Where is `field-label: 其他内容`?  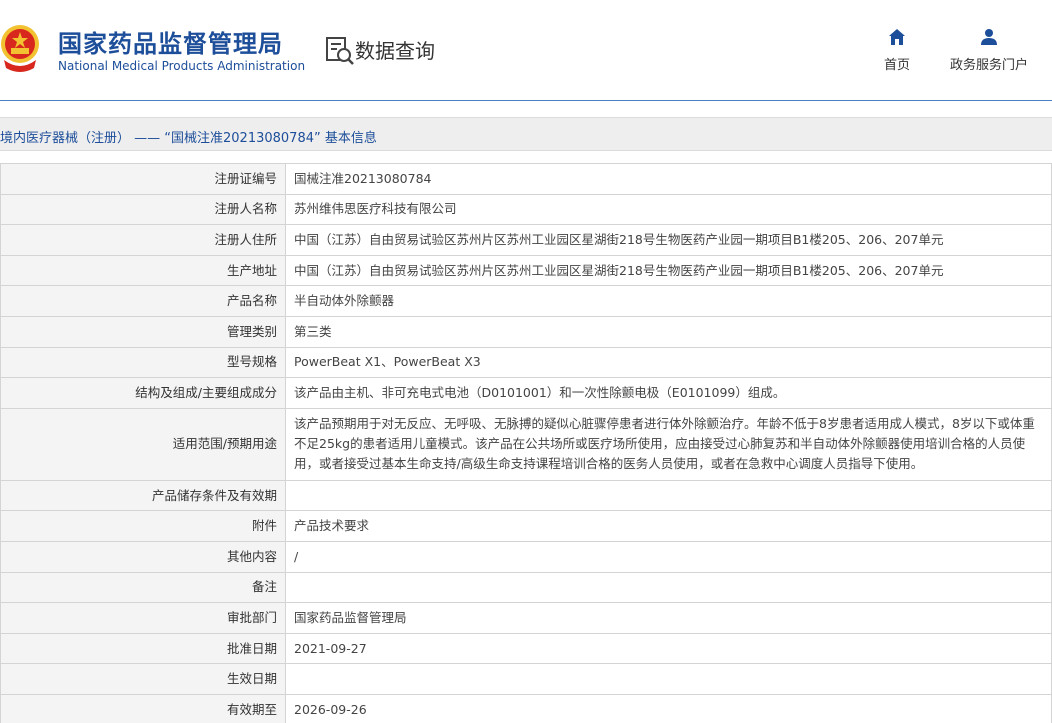
field-label: 其他内容 is located at coordinates (143, 556).